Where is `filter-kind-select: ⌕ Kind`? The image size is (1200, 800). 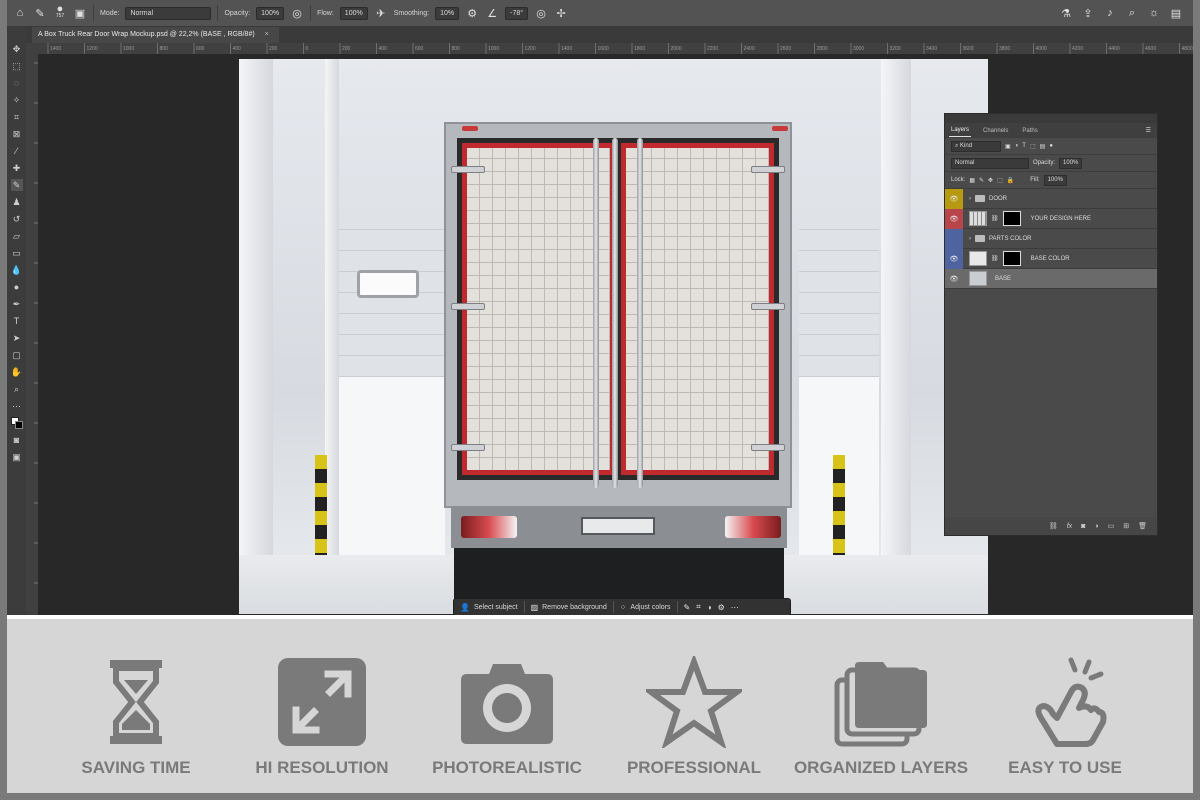 filter-kind-select: ⌕ Kind is located at coordinates (976, 146).